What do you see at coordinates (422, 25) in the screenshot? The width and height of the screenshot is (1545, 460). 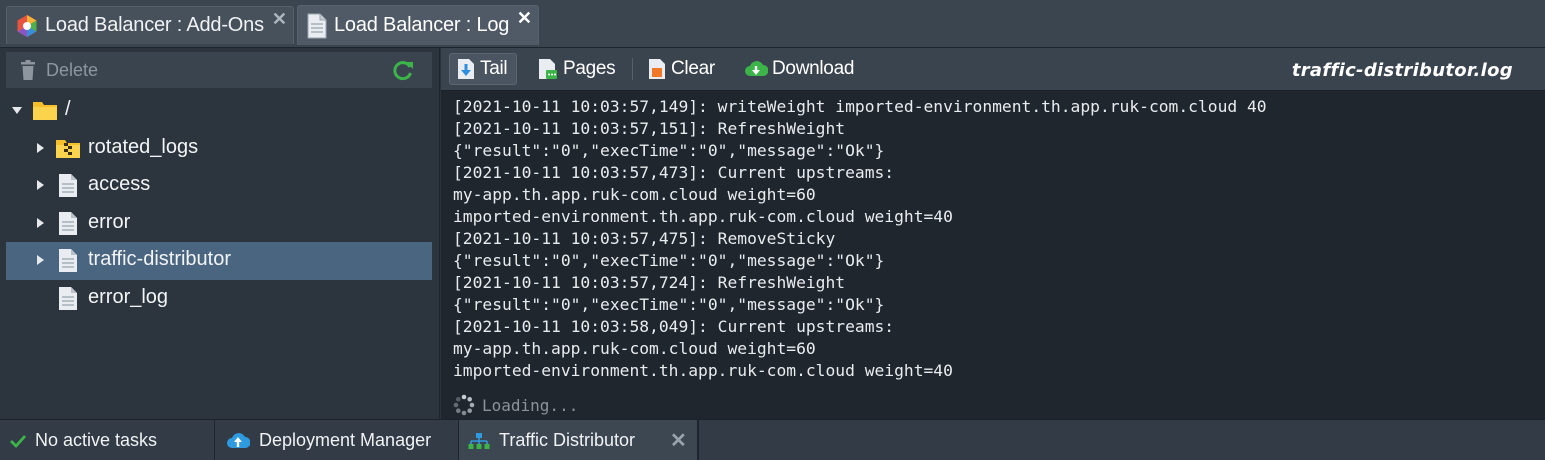 I see `tab-label: Load Balancer : Log` at bounding box center [422, 25].